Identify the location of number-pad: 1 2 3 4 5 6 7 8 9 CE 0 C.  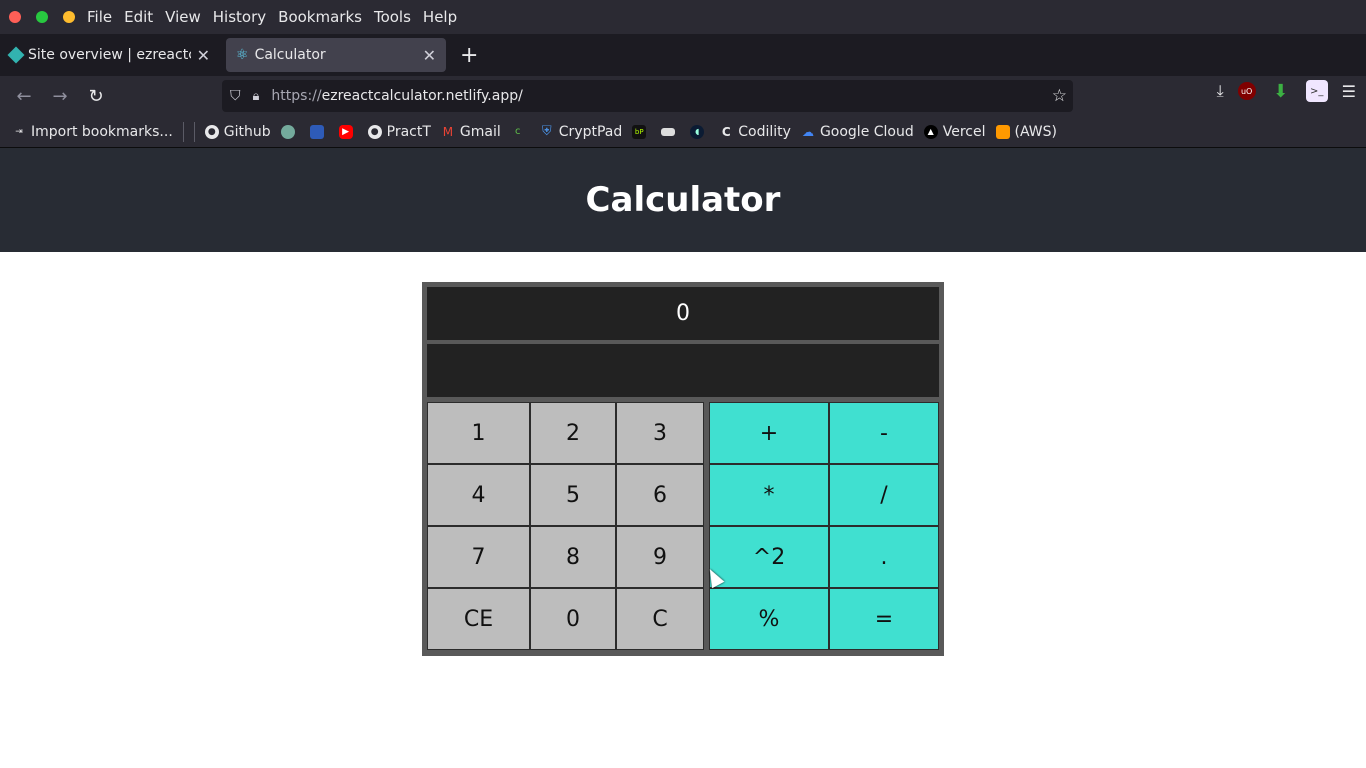
(565, 526).